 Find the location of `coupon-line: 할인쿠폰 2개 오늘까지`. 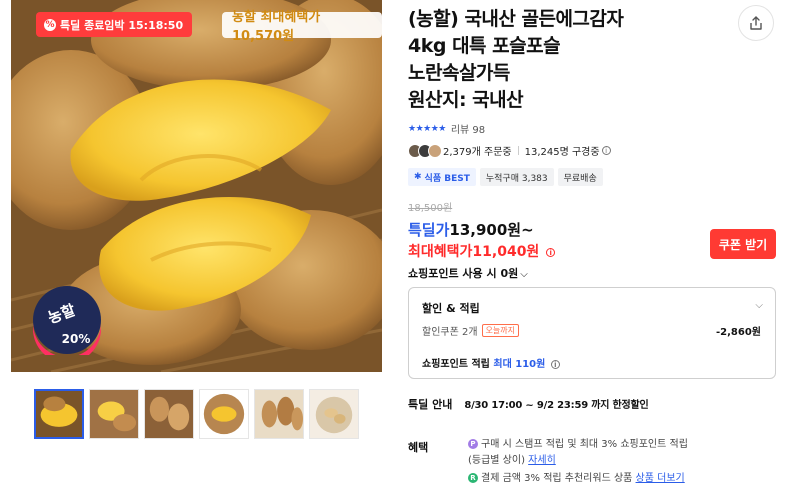

coupon-line: 할인쿠폰 2개 오늘까지 is located at coordinates (470, 330).